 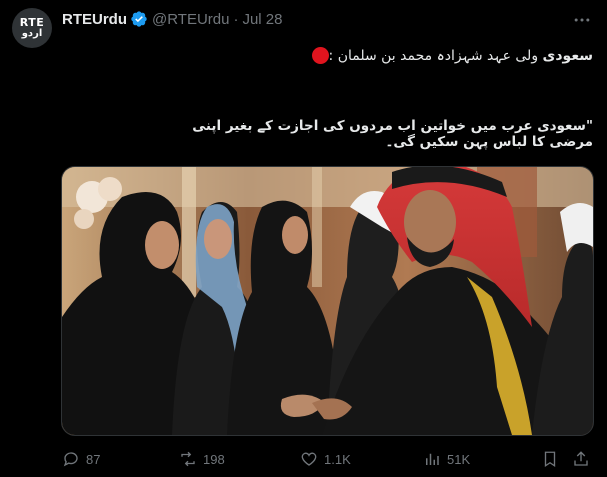 I want to click on views-count: 51K, so click(x=459, y=459).